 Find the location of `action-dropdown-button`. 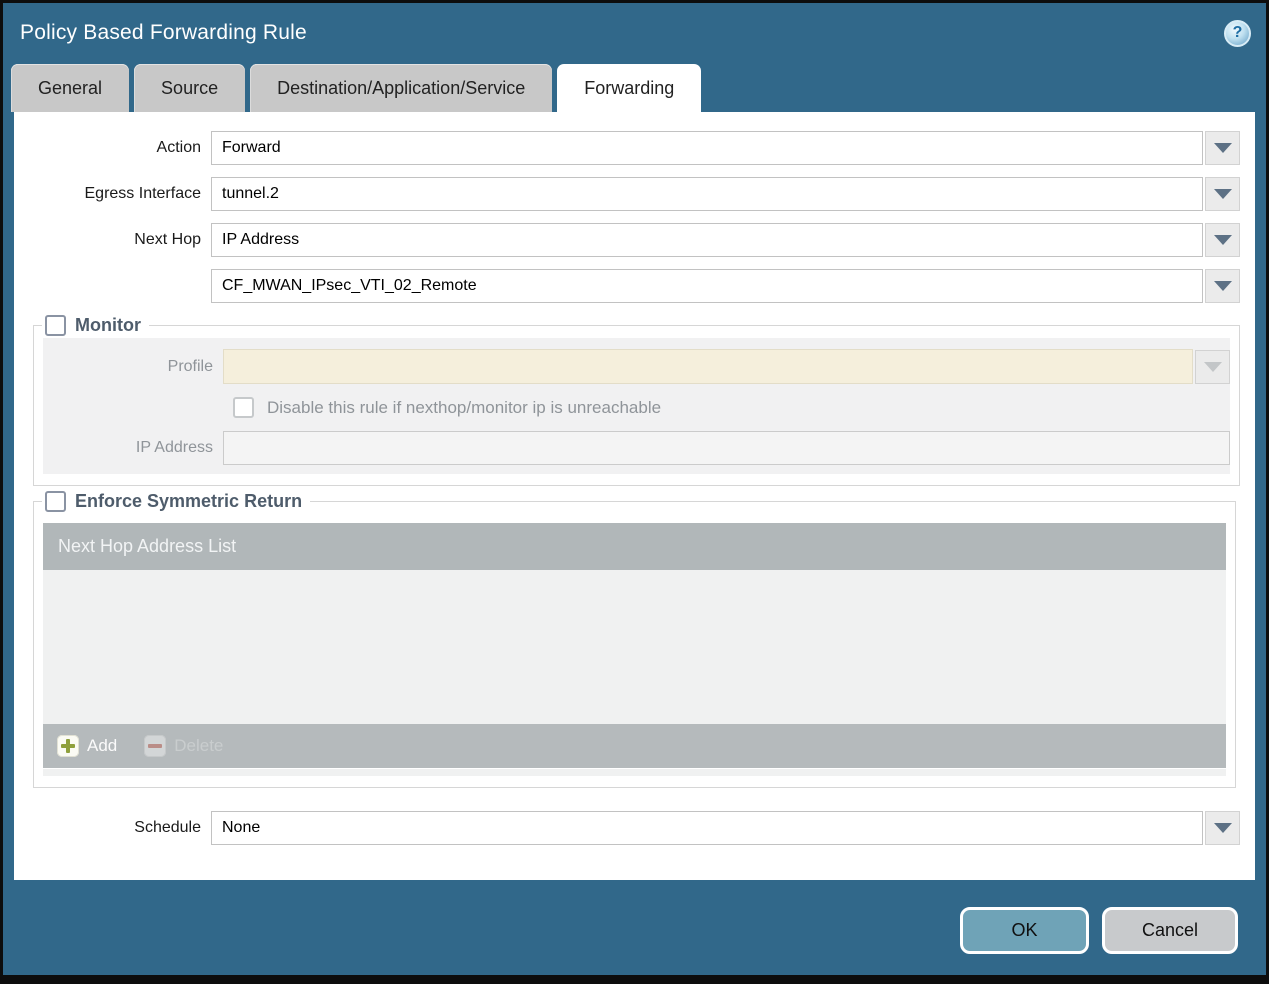

action-dropdown-button is located at coordinates (1222, 148).